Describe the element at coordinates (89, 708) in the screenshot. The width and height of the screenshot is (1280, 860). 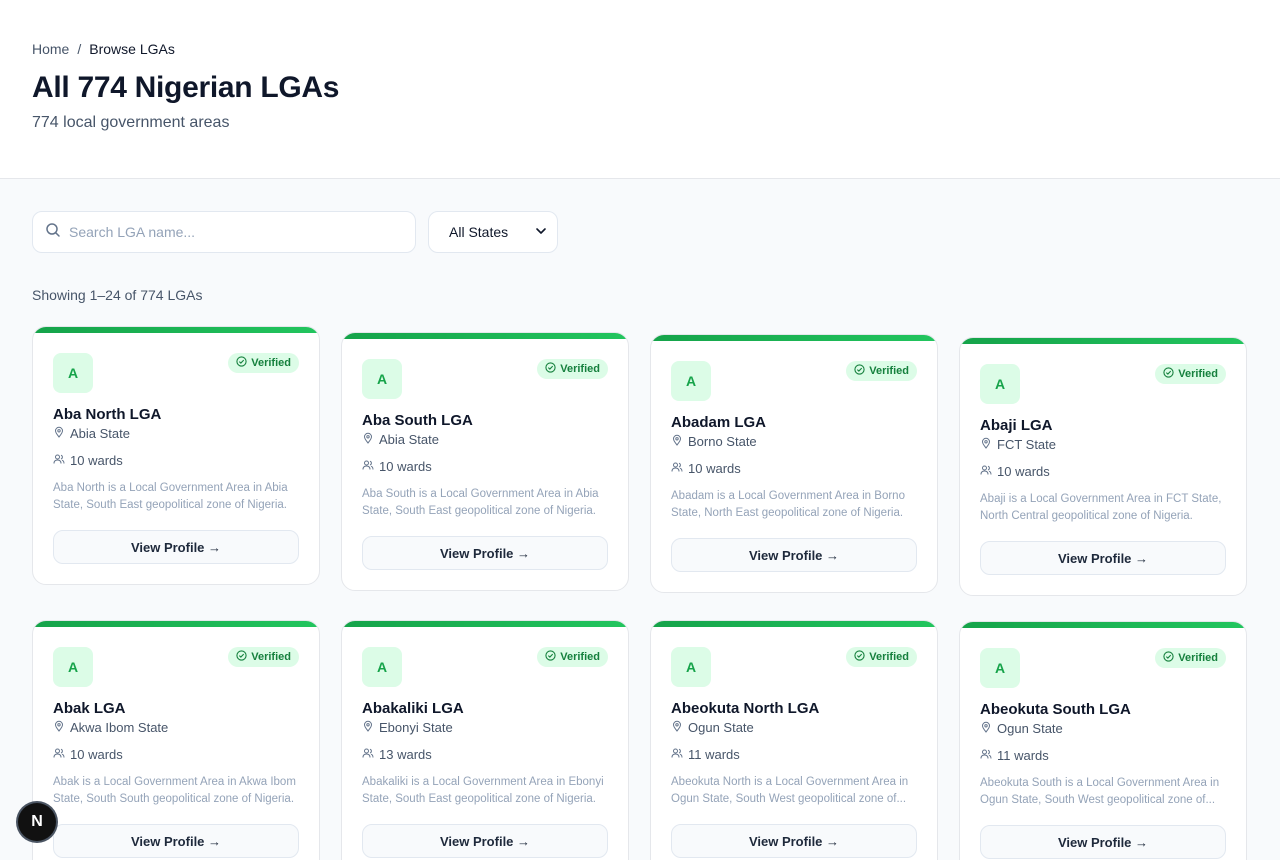
I see `lga-name: Abak LGA` at that location.